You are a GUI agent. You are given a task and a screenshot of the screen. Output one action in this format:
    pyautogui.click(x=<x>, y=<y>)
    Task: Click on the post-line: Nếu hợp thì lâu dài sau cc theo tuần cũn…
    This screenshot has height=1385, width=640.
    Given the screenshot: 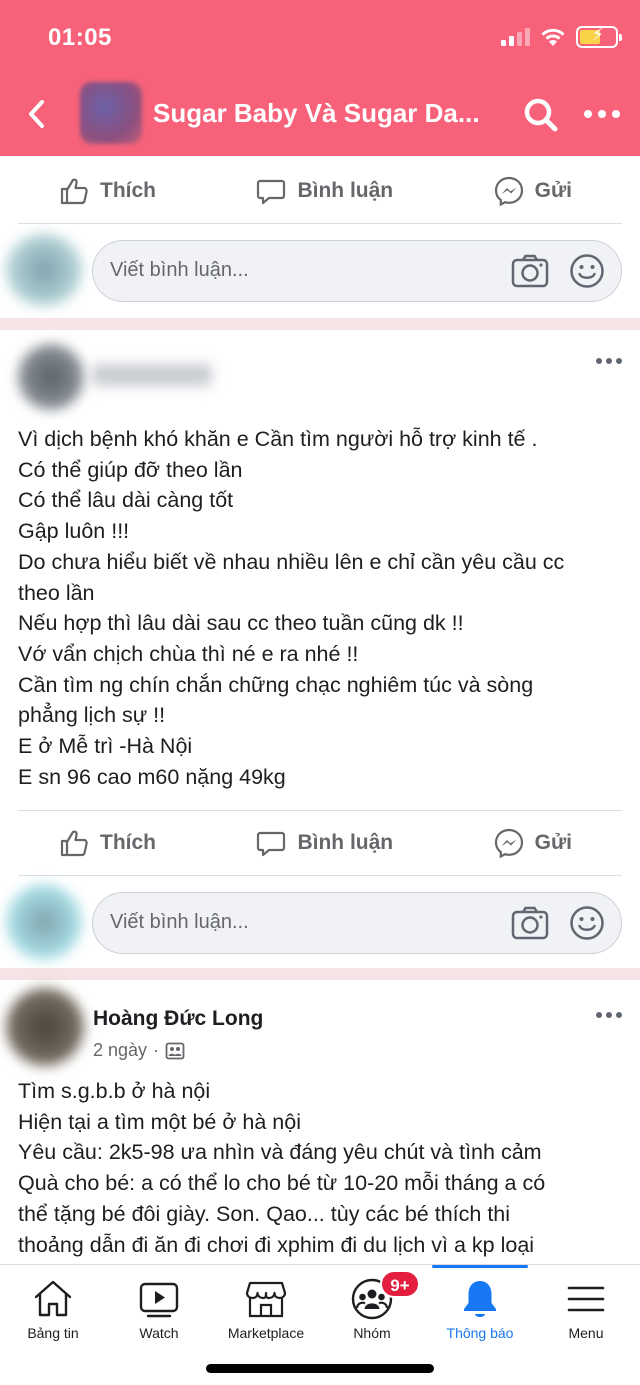 What is the action you would take?
    pyautogui.click(x=241, y=623)
    